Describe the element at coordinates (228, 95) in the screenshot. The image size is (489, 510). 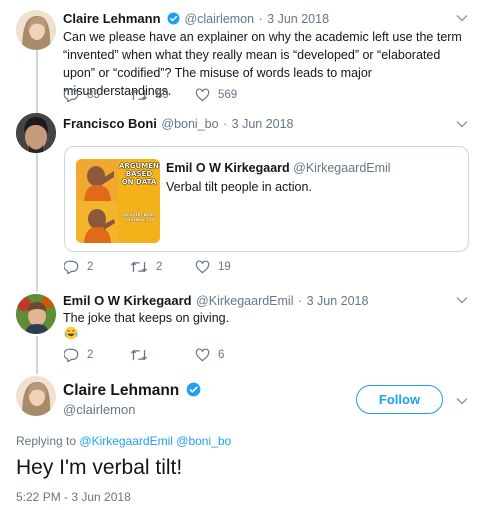
I see `like-count: 569` at that location.